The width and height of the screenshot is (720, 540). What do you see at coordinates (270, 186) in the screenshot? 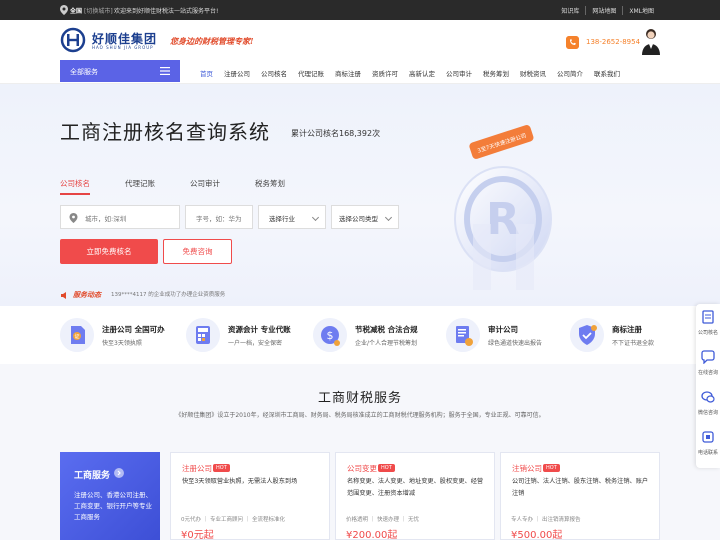
I see `tab-tax-planning: 税务筹划` at bounding box center [270, 186].